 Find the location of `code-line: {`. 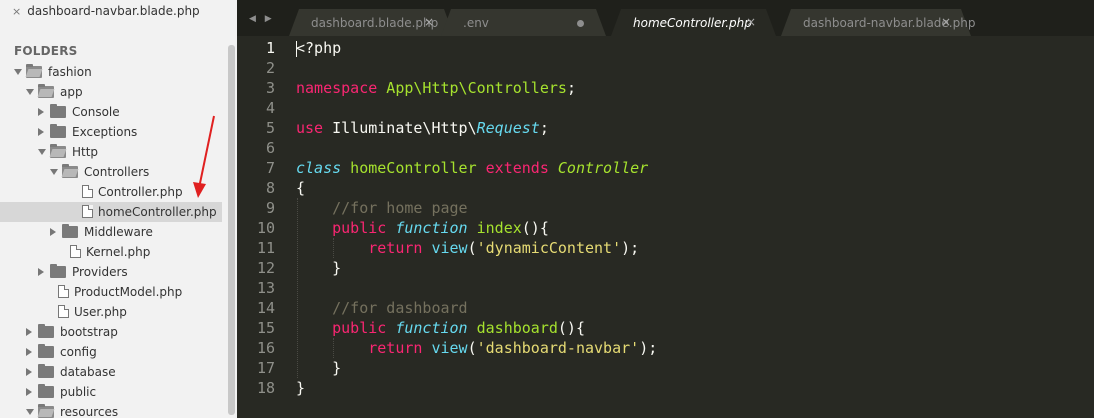

code-line: { is located at coordinates (300, 188).